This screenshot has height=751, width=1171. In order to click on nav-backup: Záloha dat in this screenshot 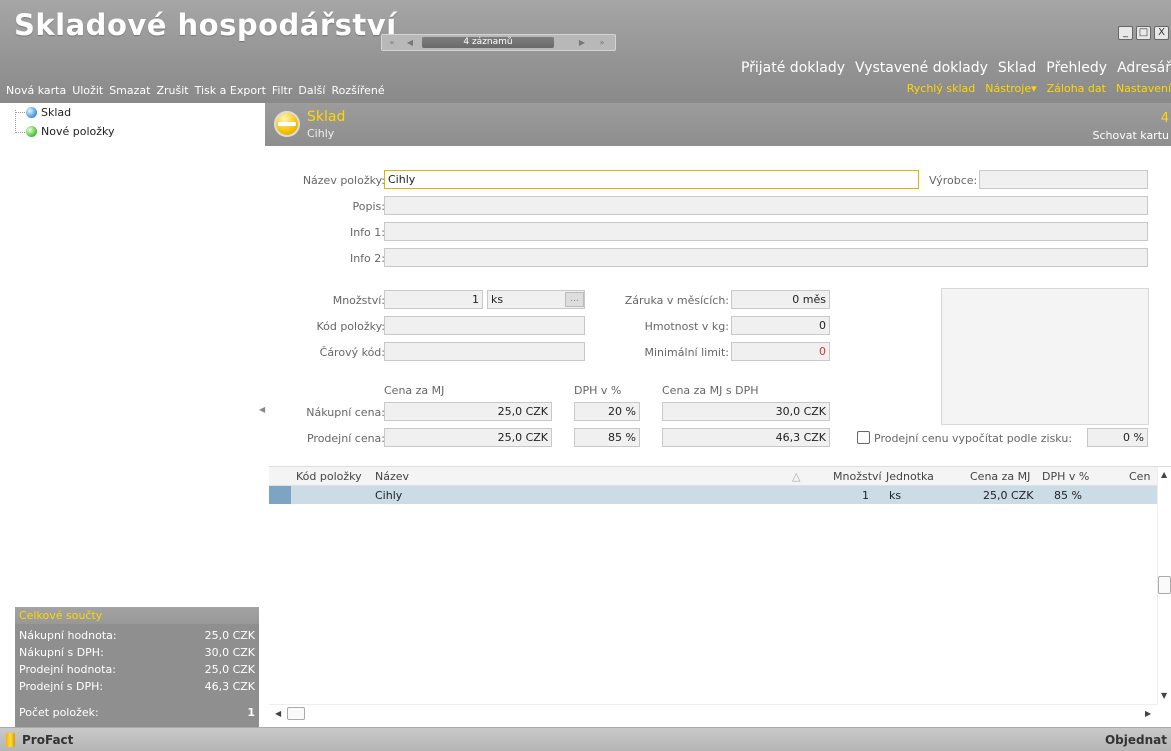, I will do `click(1076, 88)`.